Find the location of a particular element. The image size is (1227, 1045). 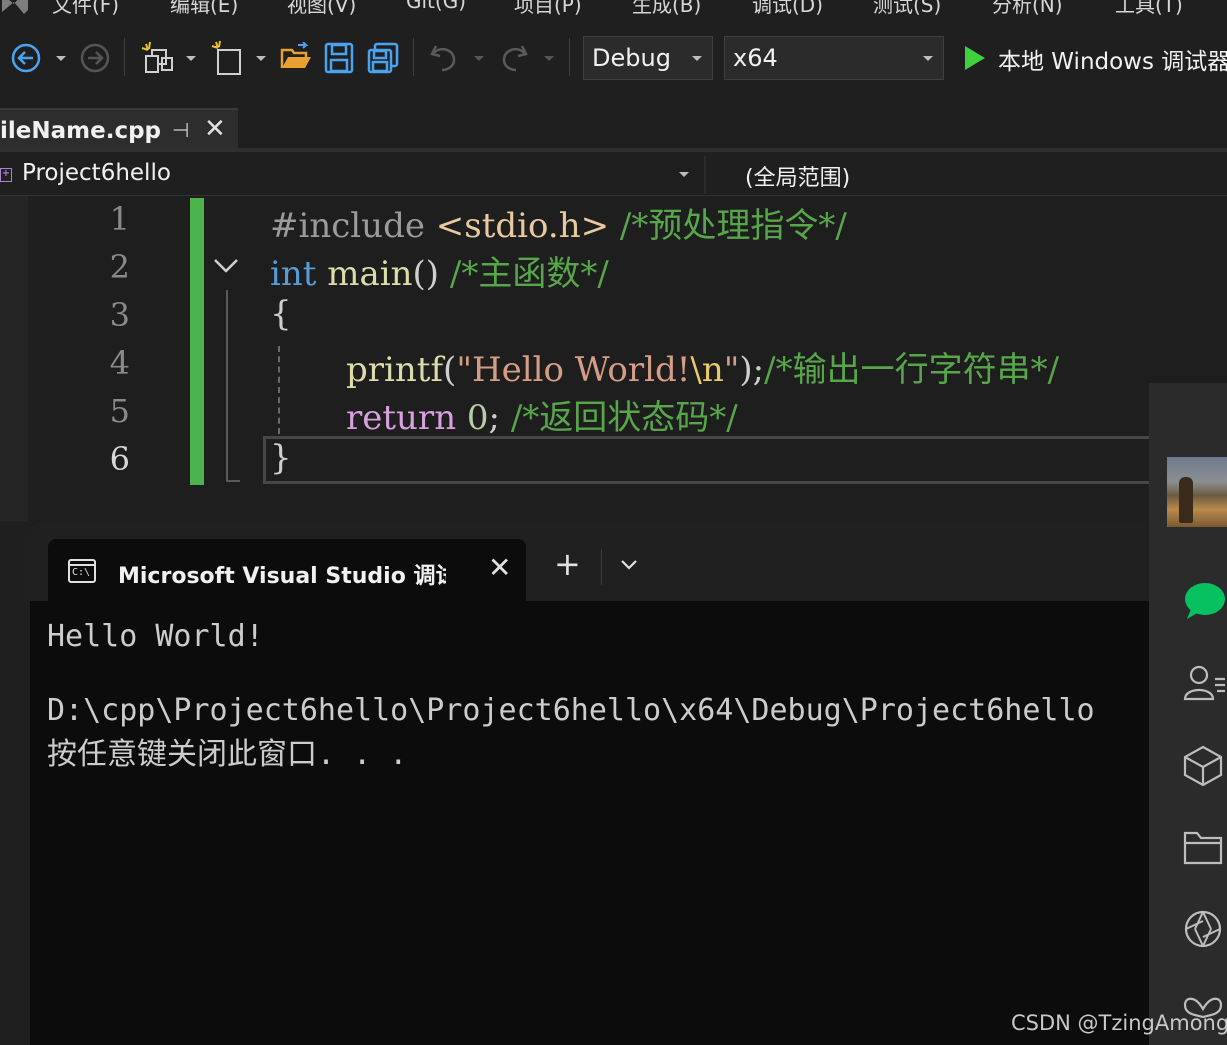

code-line-1: #include <stdio.h> /*预处理指令*/ is located at coordinates (558, 226).